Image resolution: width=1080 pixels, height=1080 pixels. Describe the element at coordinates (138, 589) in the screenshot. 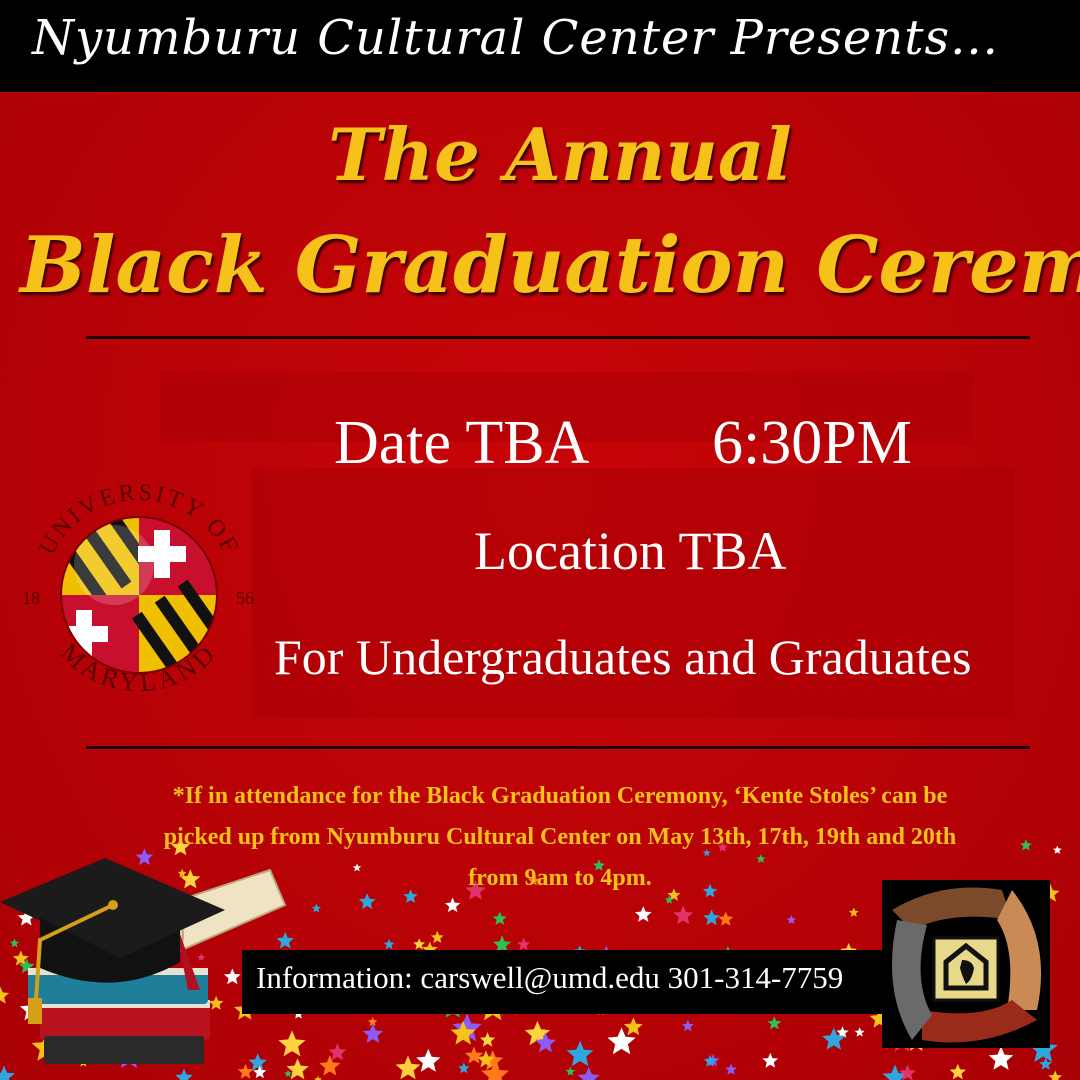

I see `university-of-maryland-seal: UNIVERSITY OF MARYLAND 18 56` at that location.